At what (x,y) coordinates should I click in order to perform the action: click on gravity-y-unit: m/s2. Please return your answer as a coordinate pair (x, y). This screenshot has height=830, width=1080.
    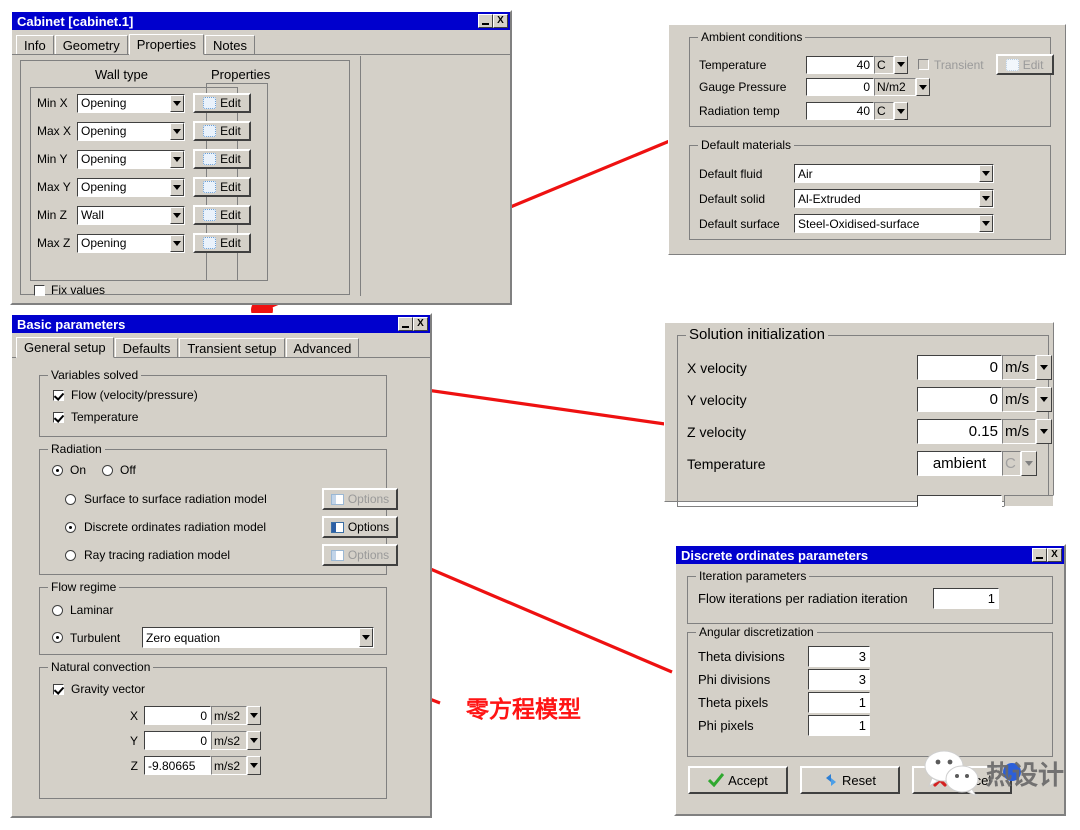
    Looking at the image, I should click on (229, 740).